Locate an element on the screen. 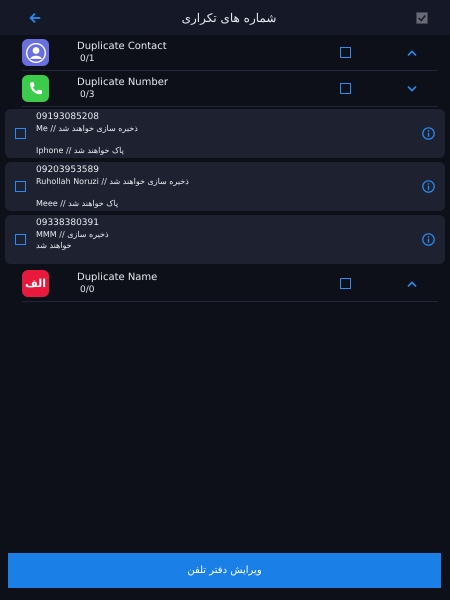 The image size is (450, 600). letter-icon: الف is located at coordinates (35, 283).